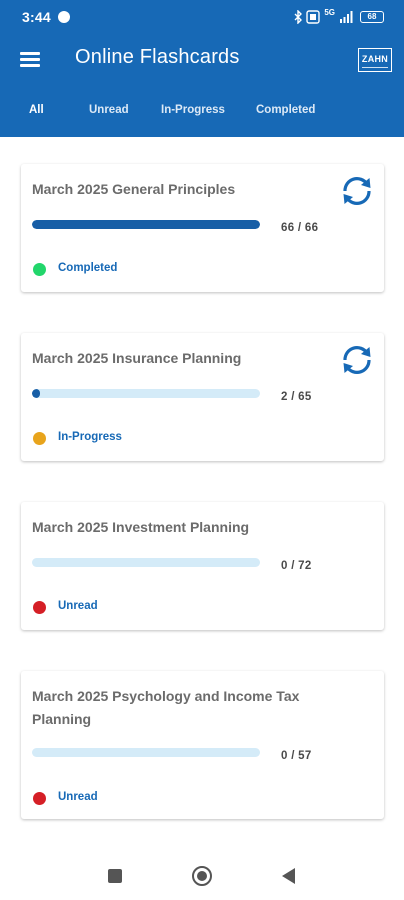 The width and height of the screenshot is (404, 900). I want to click on battery-icon: 68, so click(372, 17).